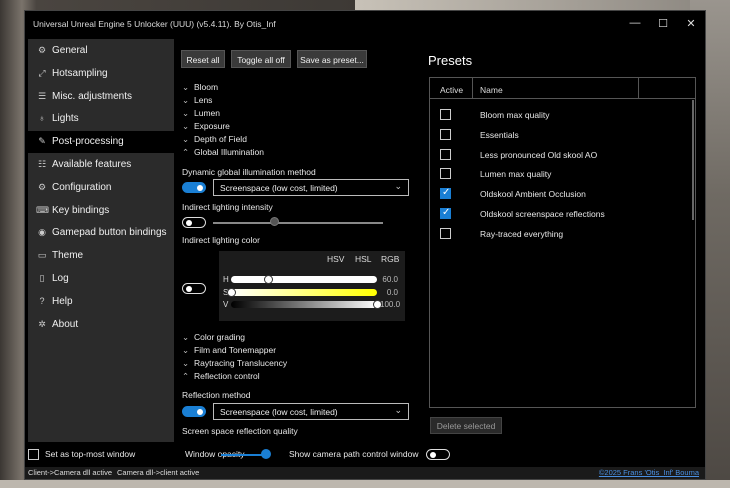 The image size is (730, 488). What do you see at coordinates (491, 90) in the screenshot?
I see `col-name-header: Name` at bounding box center [491, 90].